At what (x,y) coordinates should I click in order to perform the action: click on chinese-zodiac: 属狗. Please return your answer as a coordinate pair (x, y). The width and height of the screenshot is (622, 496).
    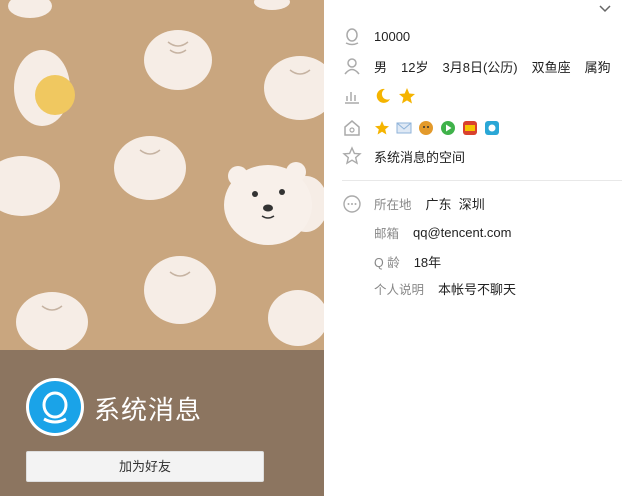
    Looking at the image, I should click on (597, 67).